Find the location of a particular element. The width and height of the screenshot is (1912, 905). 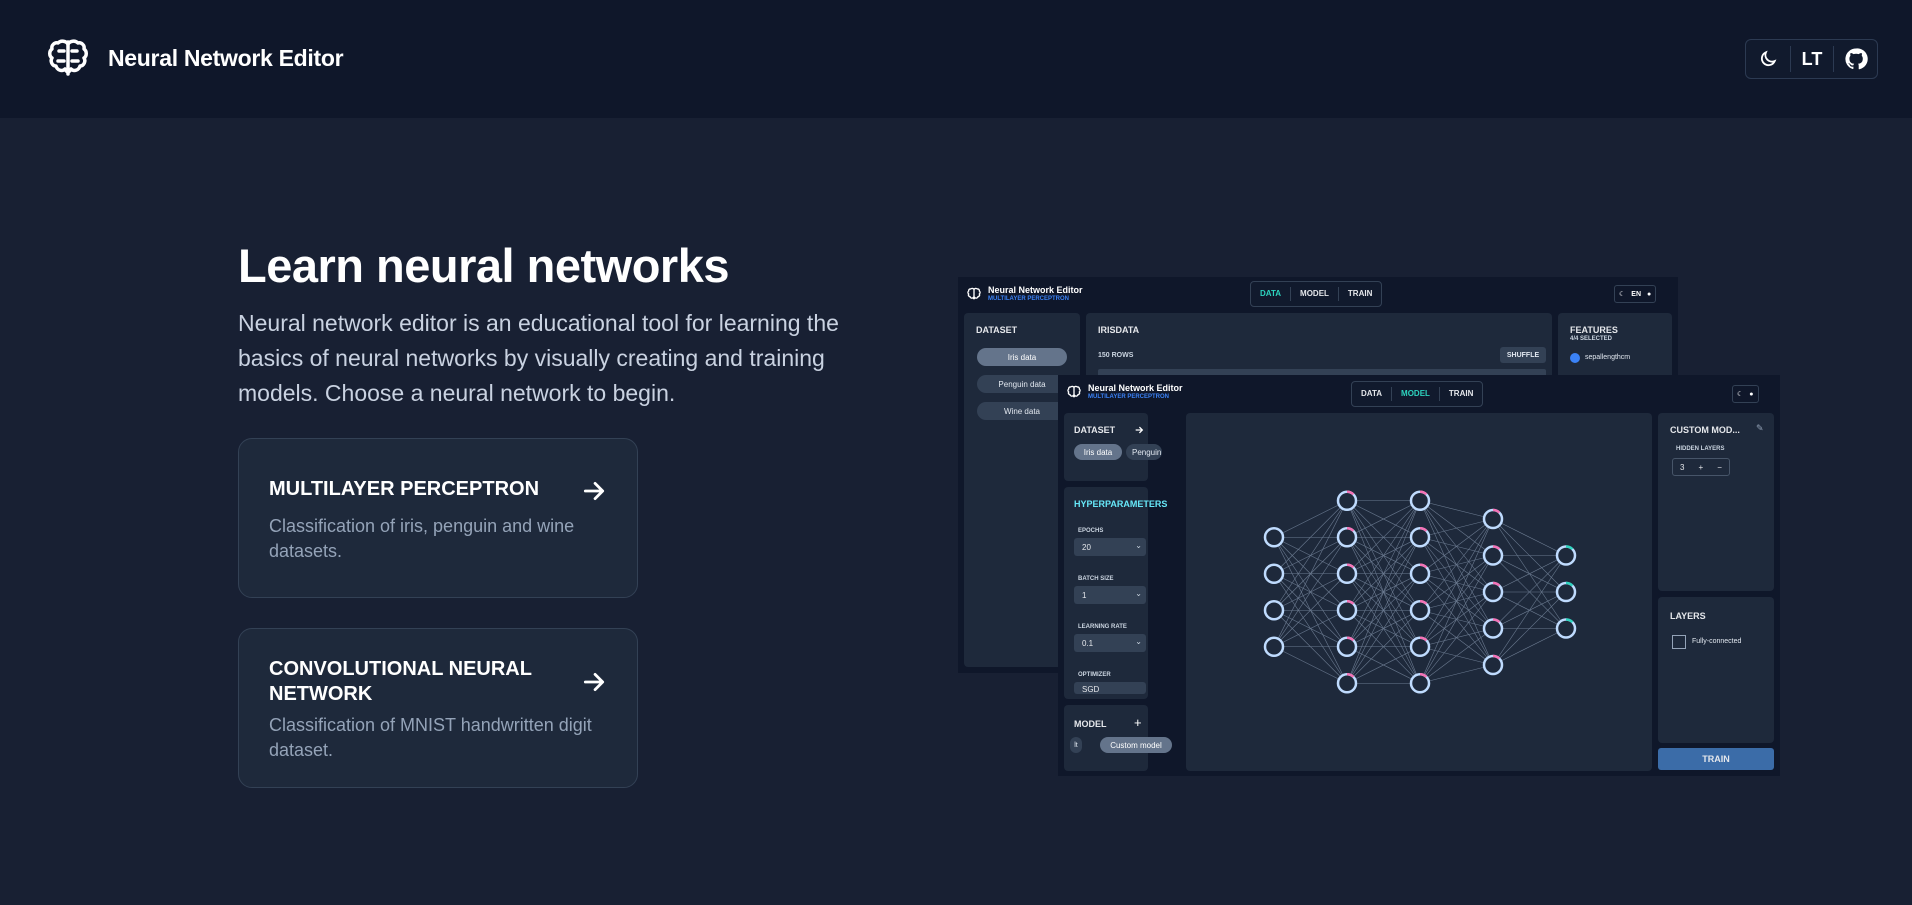

brain-icon is located at coordinates (1074, 391).